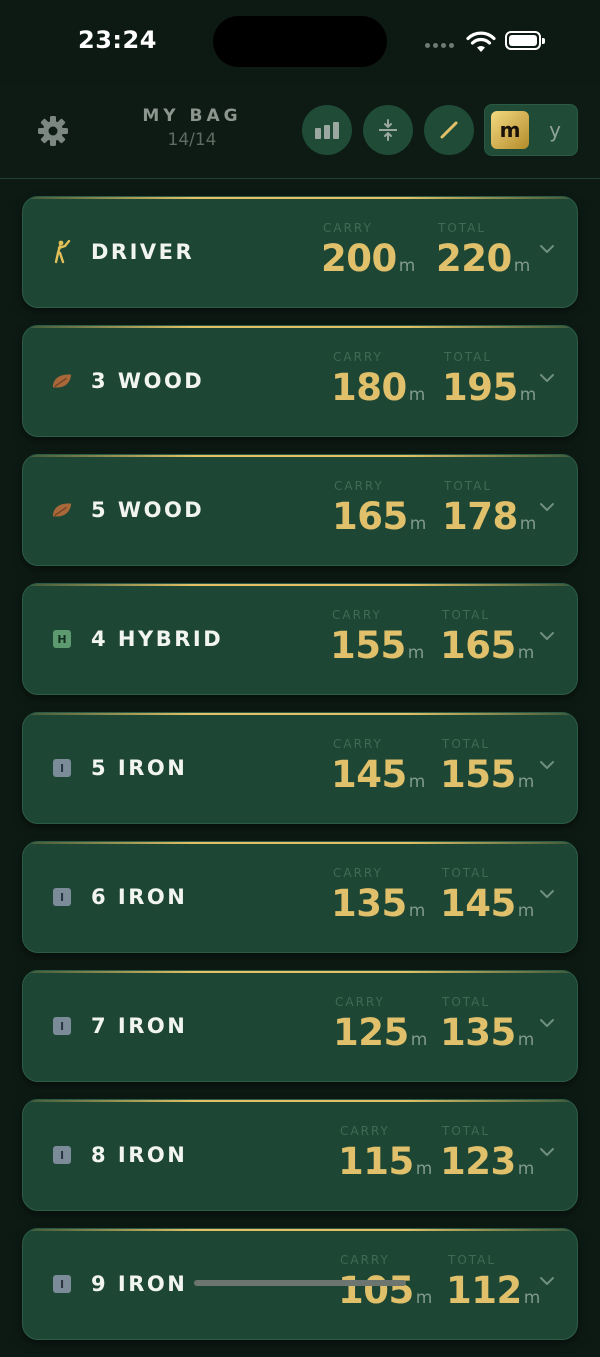 This screenshot has height=1357, width=600. What do you see at coordinates (62, 510) in the screenshot?
I see `wood-leaf-icon` at bounding box center [62, 510].